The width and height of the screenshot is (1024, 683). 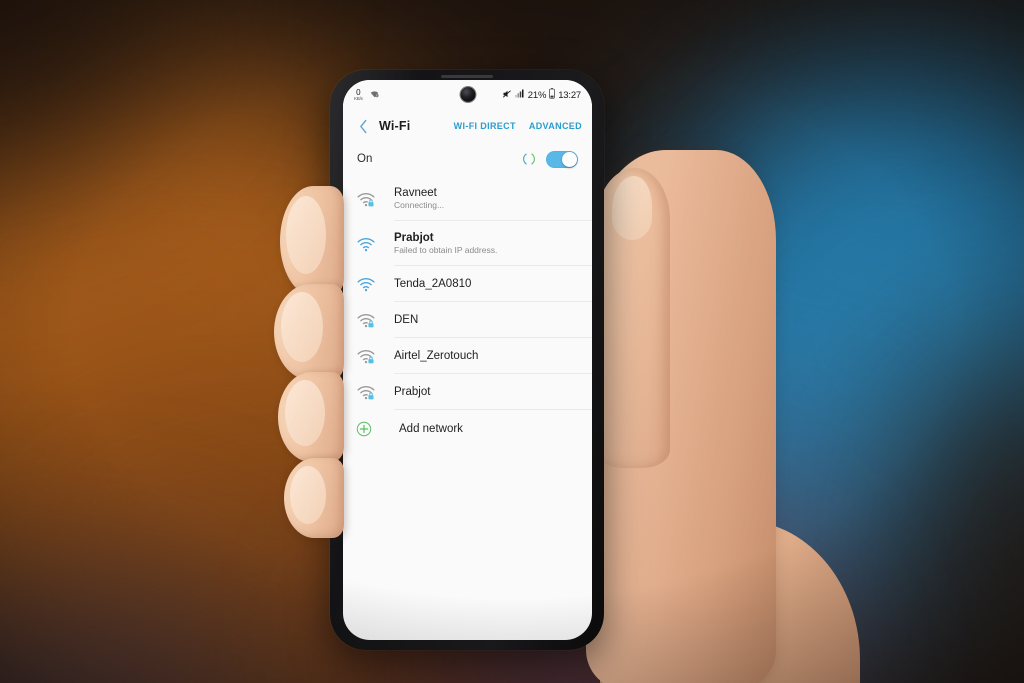 I want to click on wifi-state-label: On, so click(x=365, y=159).